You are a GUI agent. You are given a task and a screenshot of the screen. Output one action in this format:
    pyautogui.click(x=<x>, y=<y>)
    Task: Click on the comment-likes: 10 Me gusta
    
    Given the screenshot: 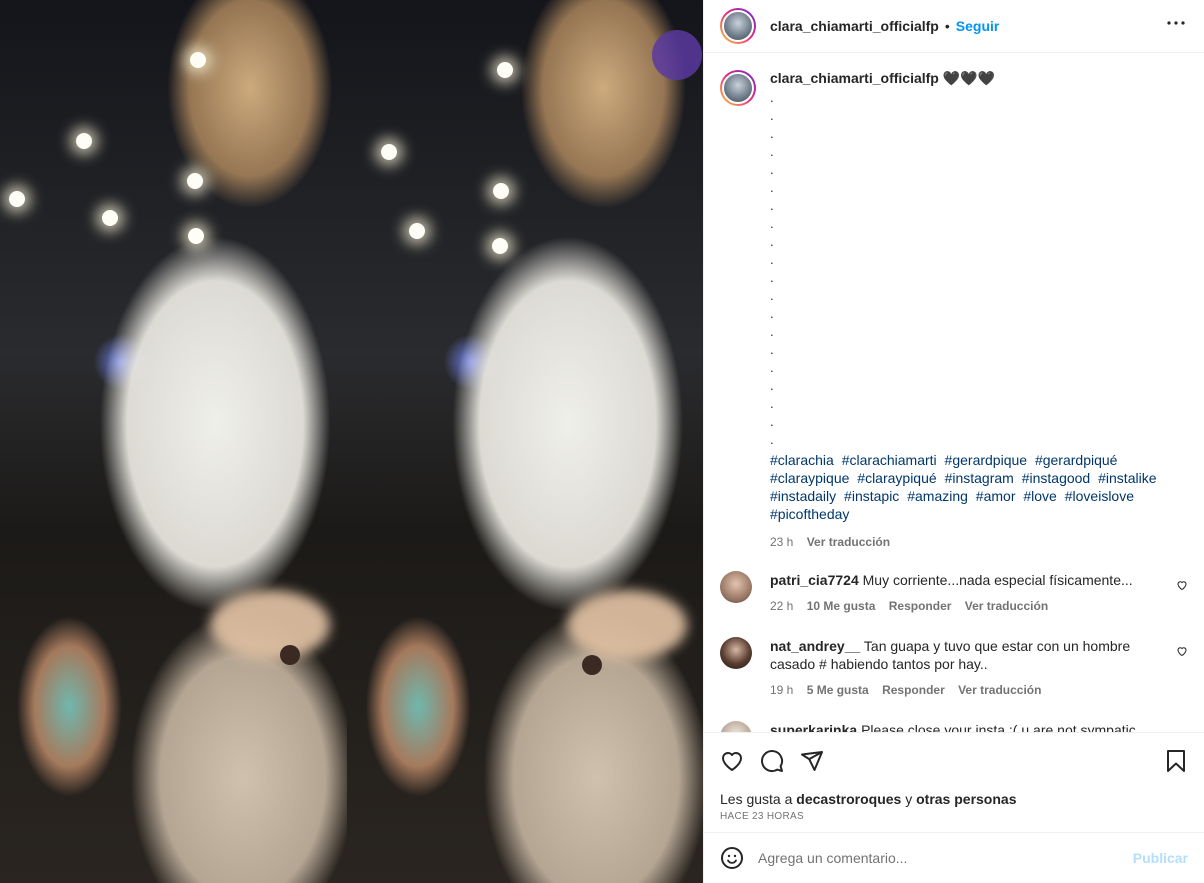 What is the action you would take?
    pyautogui.click(x=841, y=606)
    